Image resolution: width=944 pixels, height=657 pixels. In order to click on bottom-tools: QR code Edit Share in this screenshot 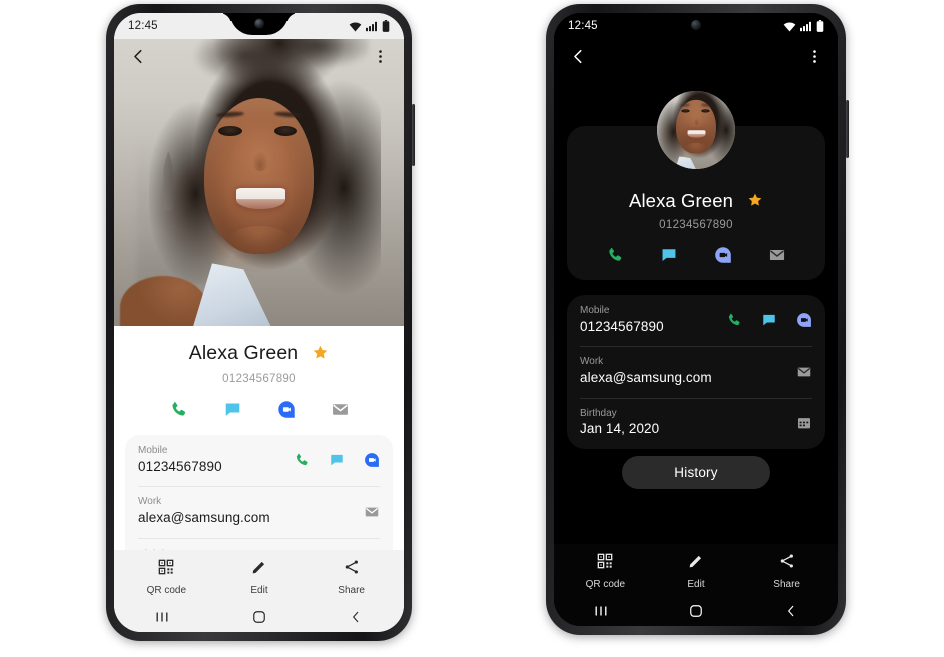, I will do `click(696, 570)`.